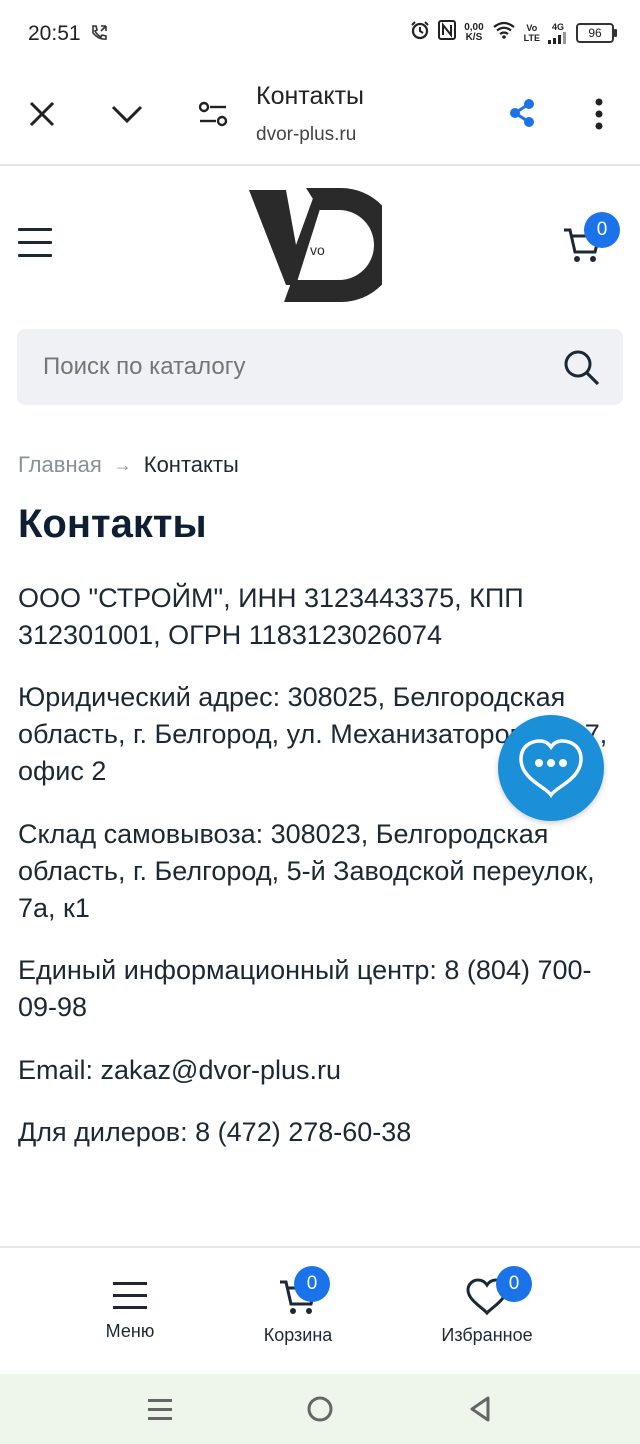  I want to click on volte-indicator: Vo LTE, so click(532, 33).